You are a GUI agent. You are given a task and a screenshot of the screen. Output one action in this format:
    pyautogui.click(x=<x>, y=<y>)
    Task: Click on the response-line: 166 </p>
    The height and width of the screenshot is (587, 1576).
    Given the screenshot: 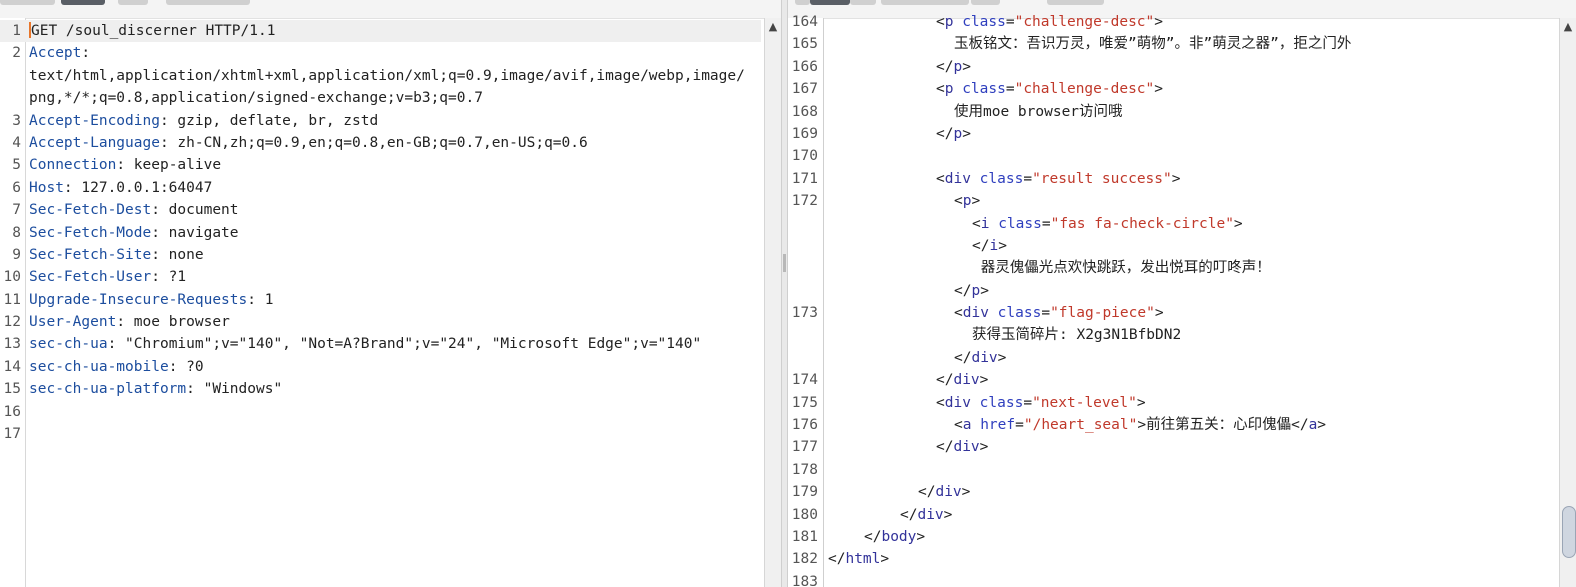 What is the action you would take?
    pyautogui.click(x=1172, y=67)
    